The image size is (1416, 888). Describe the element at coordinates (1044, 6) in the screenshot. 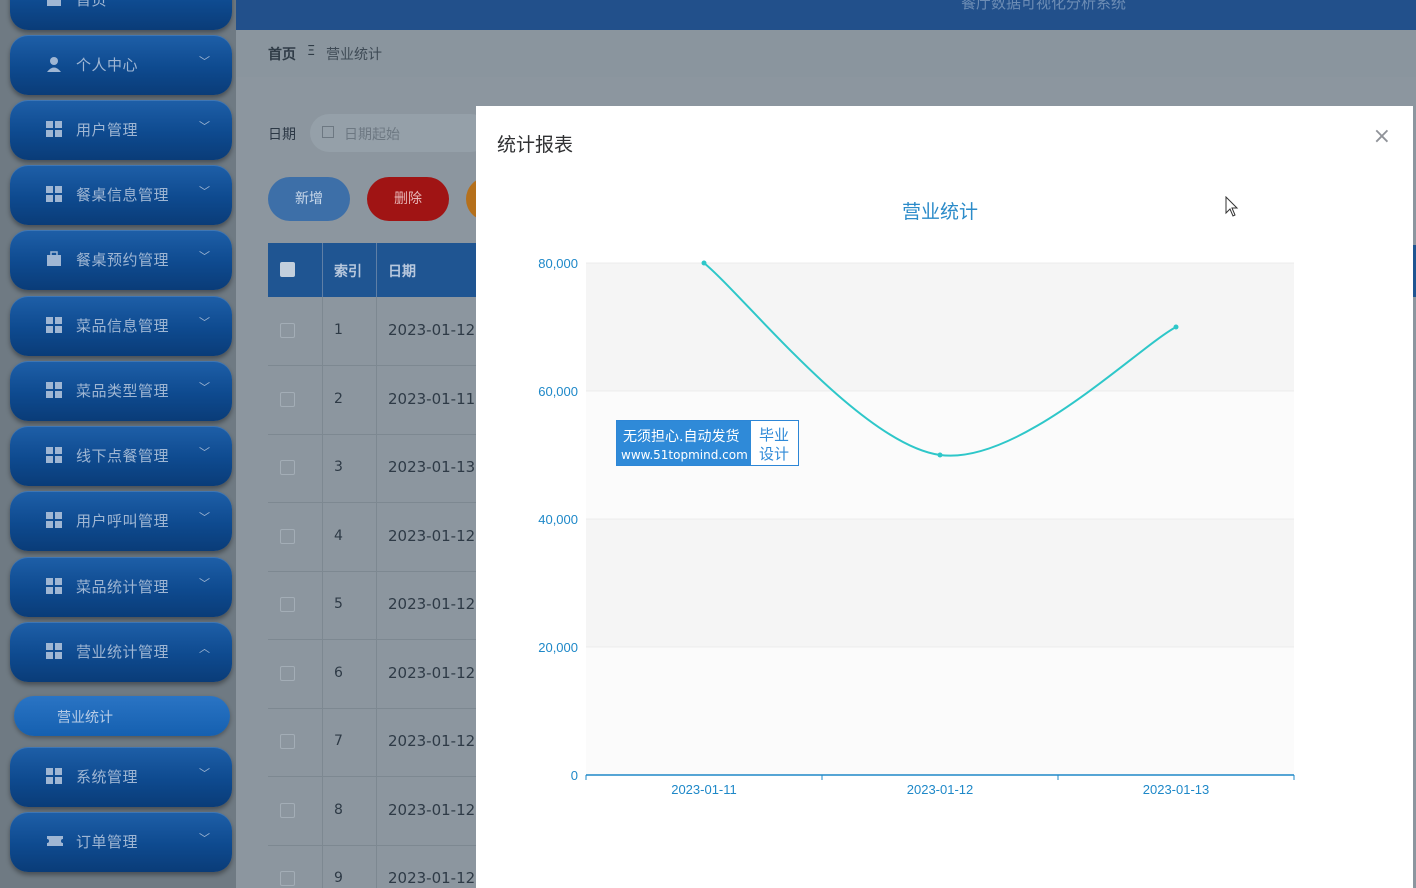

I see `system-title: 餐厅数据可视化分析系统` at that location.